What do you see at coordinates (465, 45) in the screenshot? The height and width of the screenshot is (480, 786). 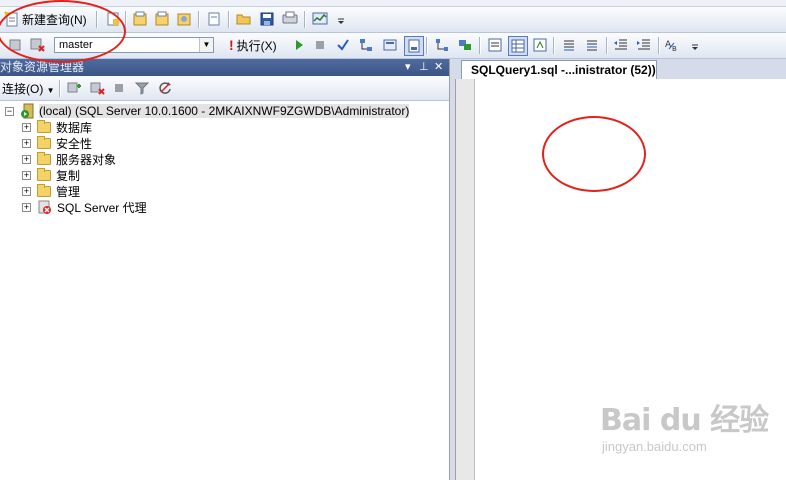 I see `client-stats-icon` at bounding box center [465, 45].